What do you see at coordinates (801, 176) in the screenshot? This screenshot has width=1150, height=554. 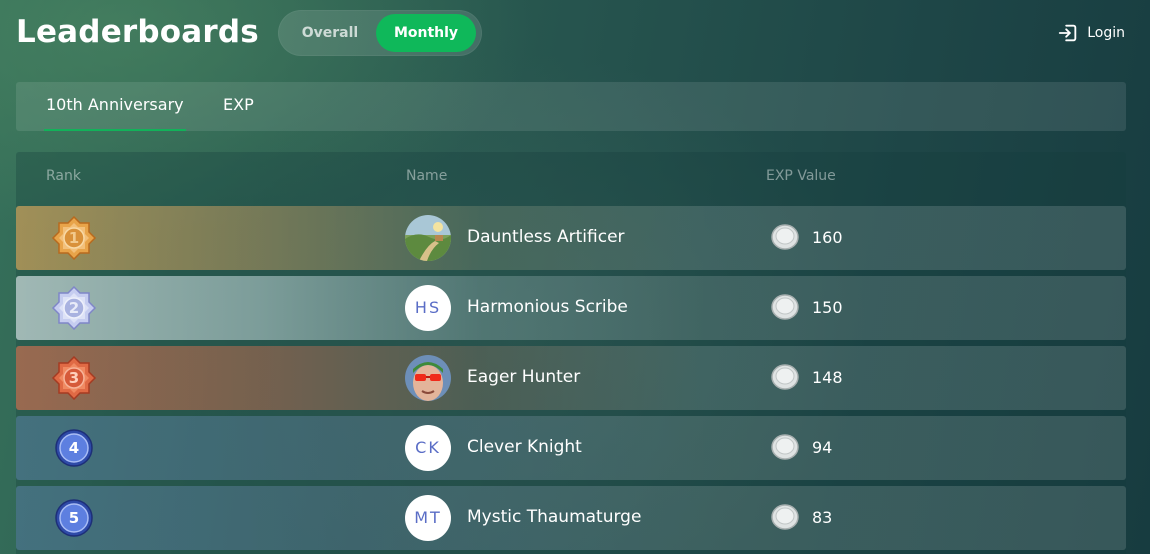 I see `column-header-exp: EXP Value` at bounding box center [801, 176].